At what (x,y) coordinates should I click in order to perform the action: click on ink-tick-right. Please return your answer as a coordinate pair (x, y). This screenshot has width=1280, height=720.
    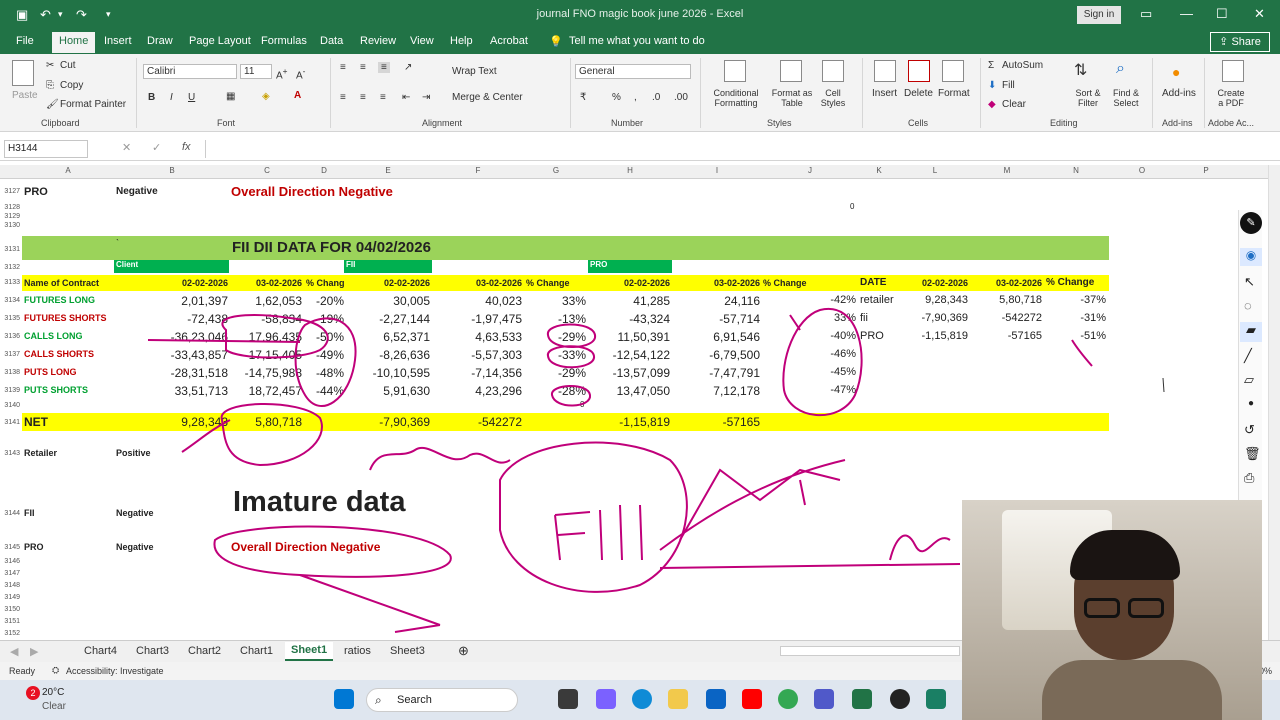
    Looking at the image, I should click on (1163, 385).